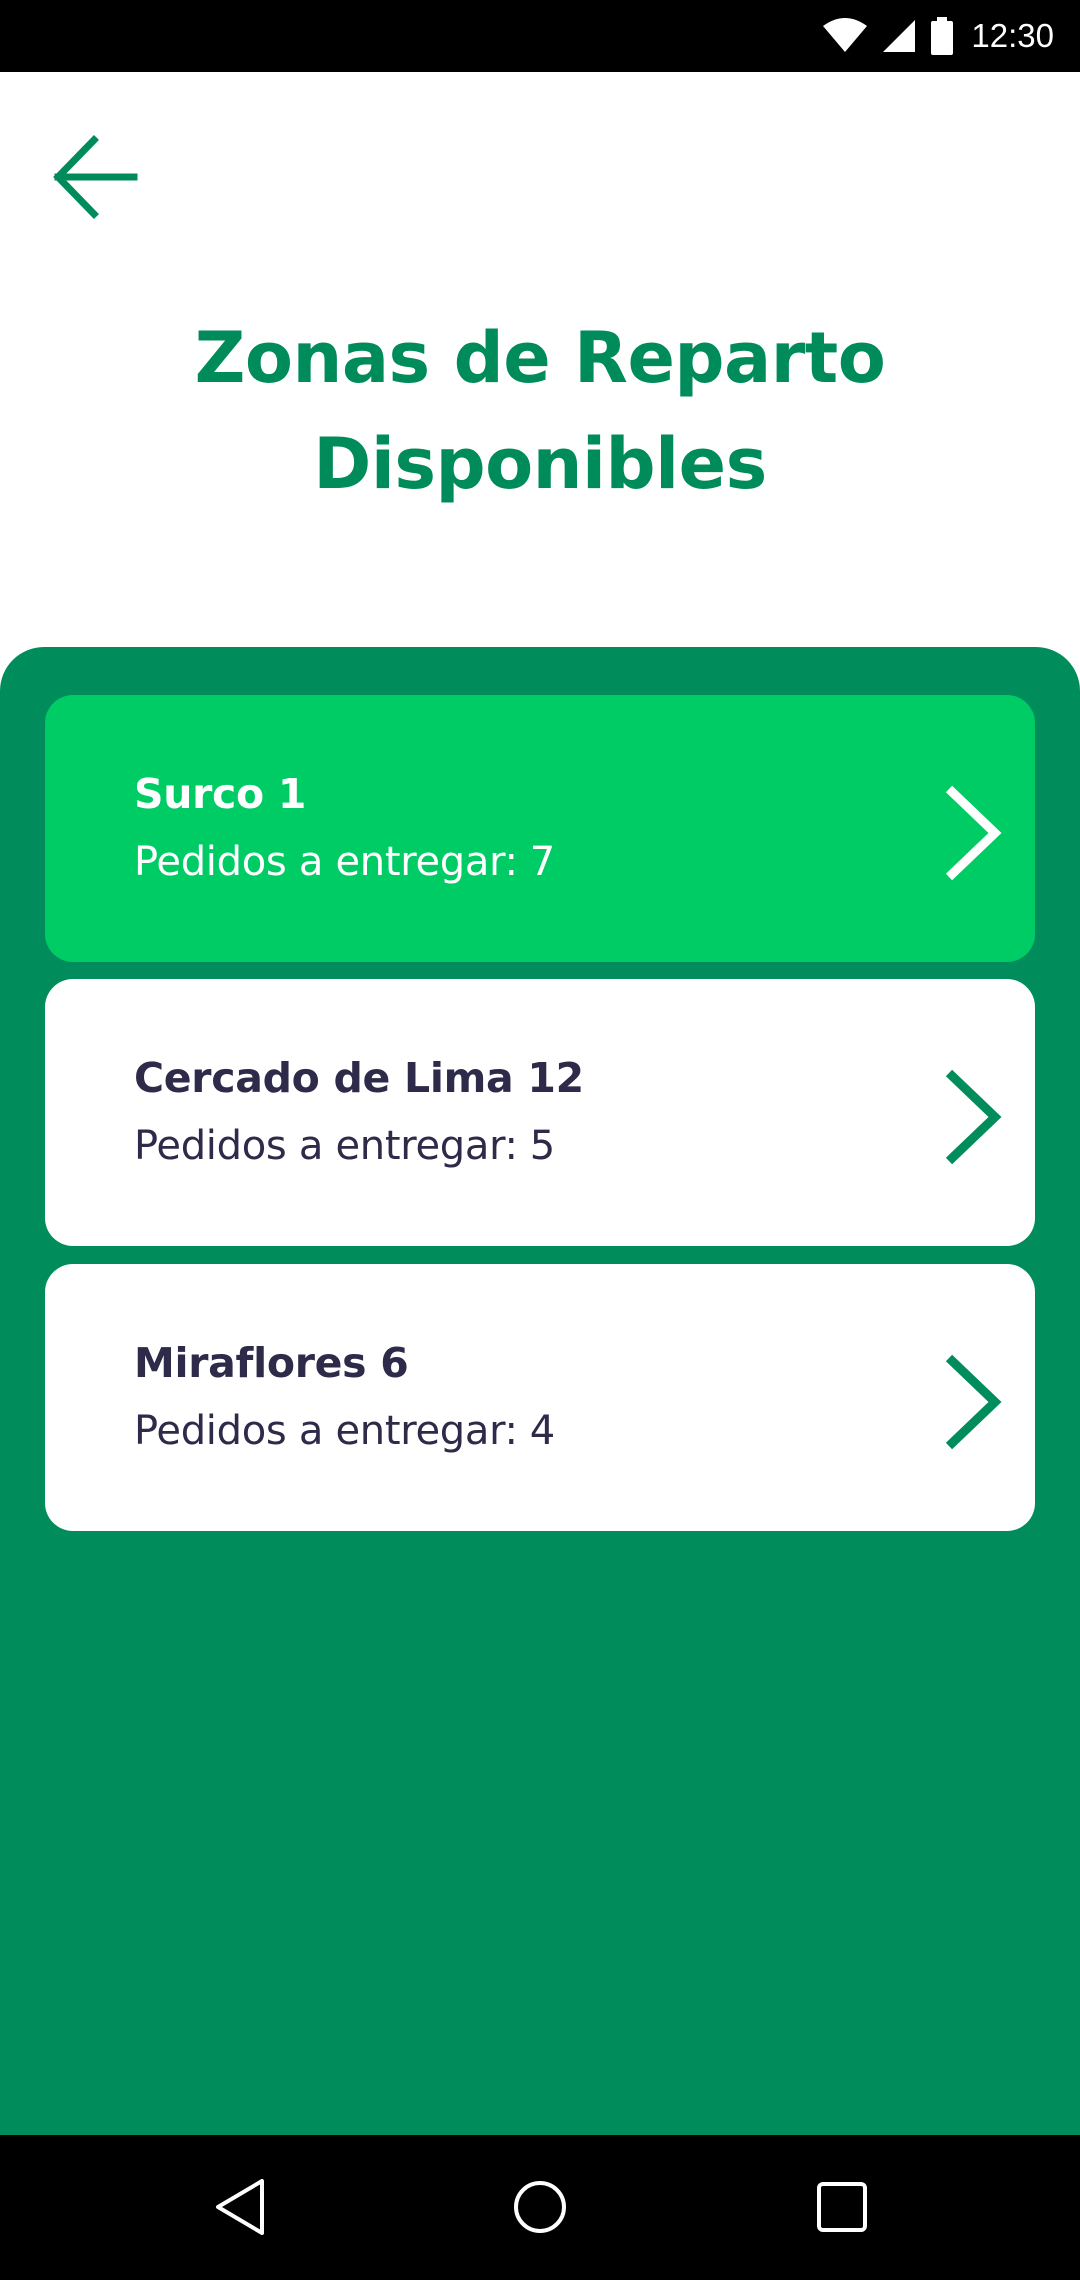  I want to click on back-triangle-icon, so click(240, 2207).